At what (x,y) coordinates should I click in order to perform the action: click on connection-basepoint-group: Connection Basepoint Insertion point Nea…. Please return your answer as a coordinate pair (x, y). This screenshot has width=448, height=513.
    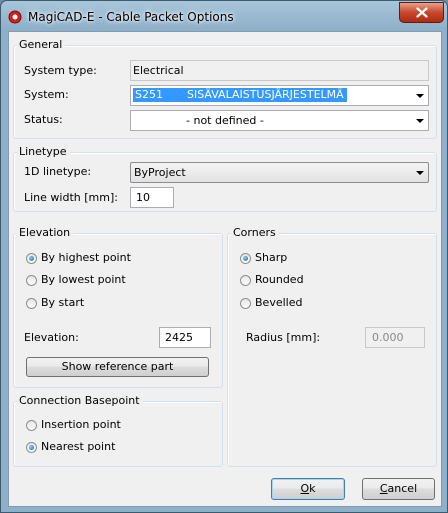
    Looking at the image, I should click on (118, 430).